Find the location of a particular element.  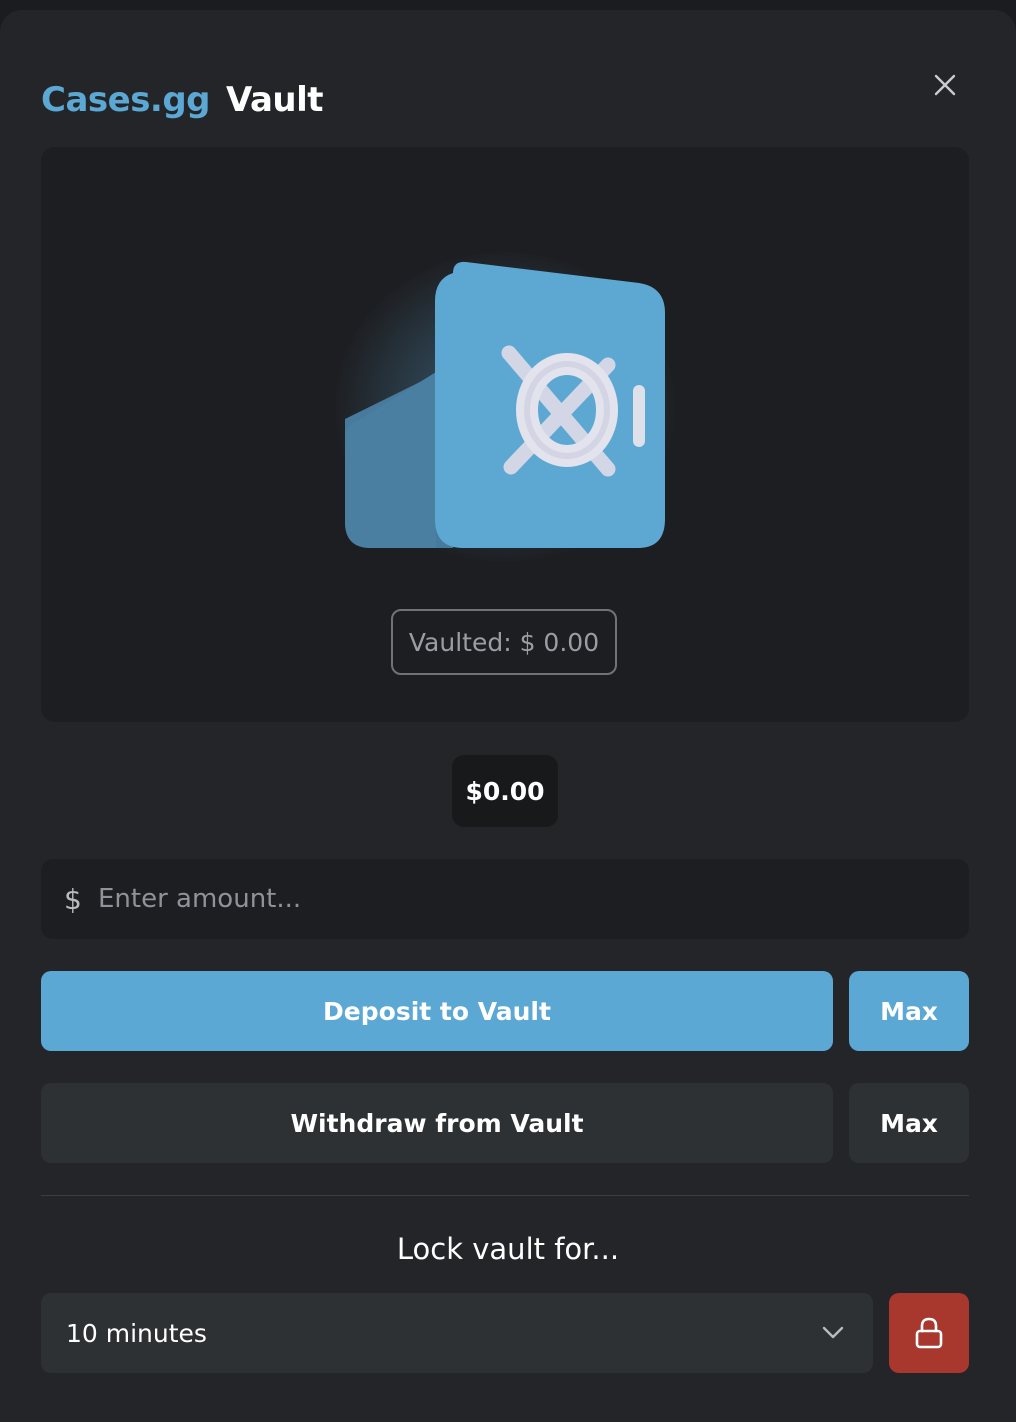

safe-icon is located at coordinates (505, 404).